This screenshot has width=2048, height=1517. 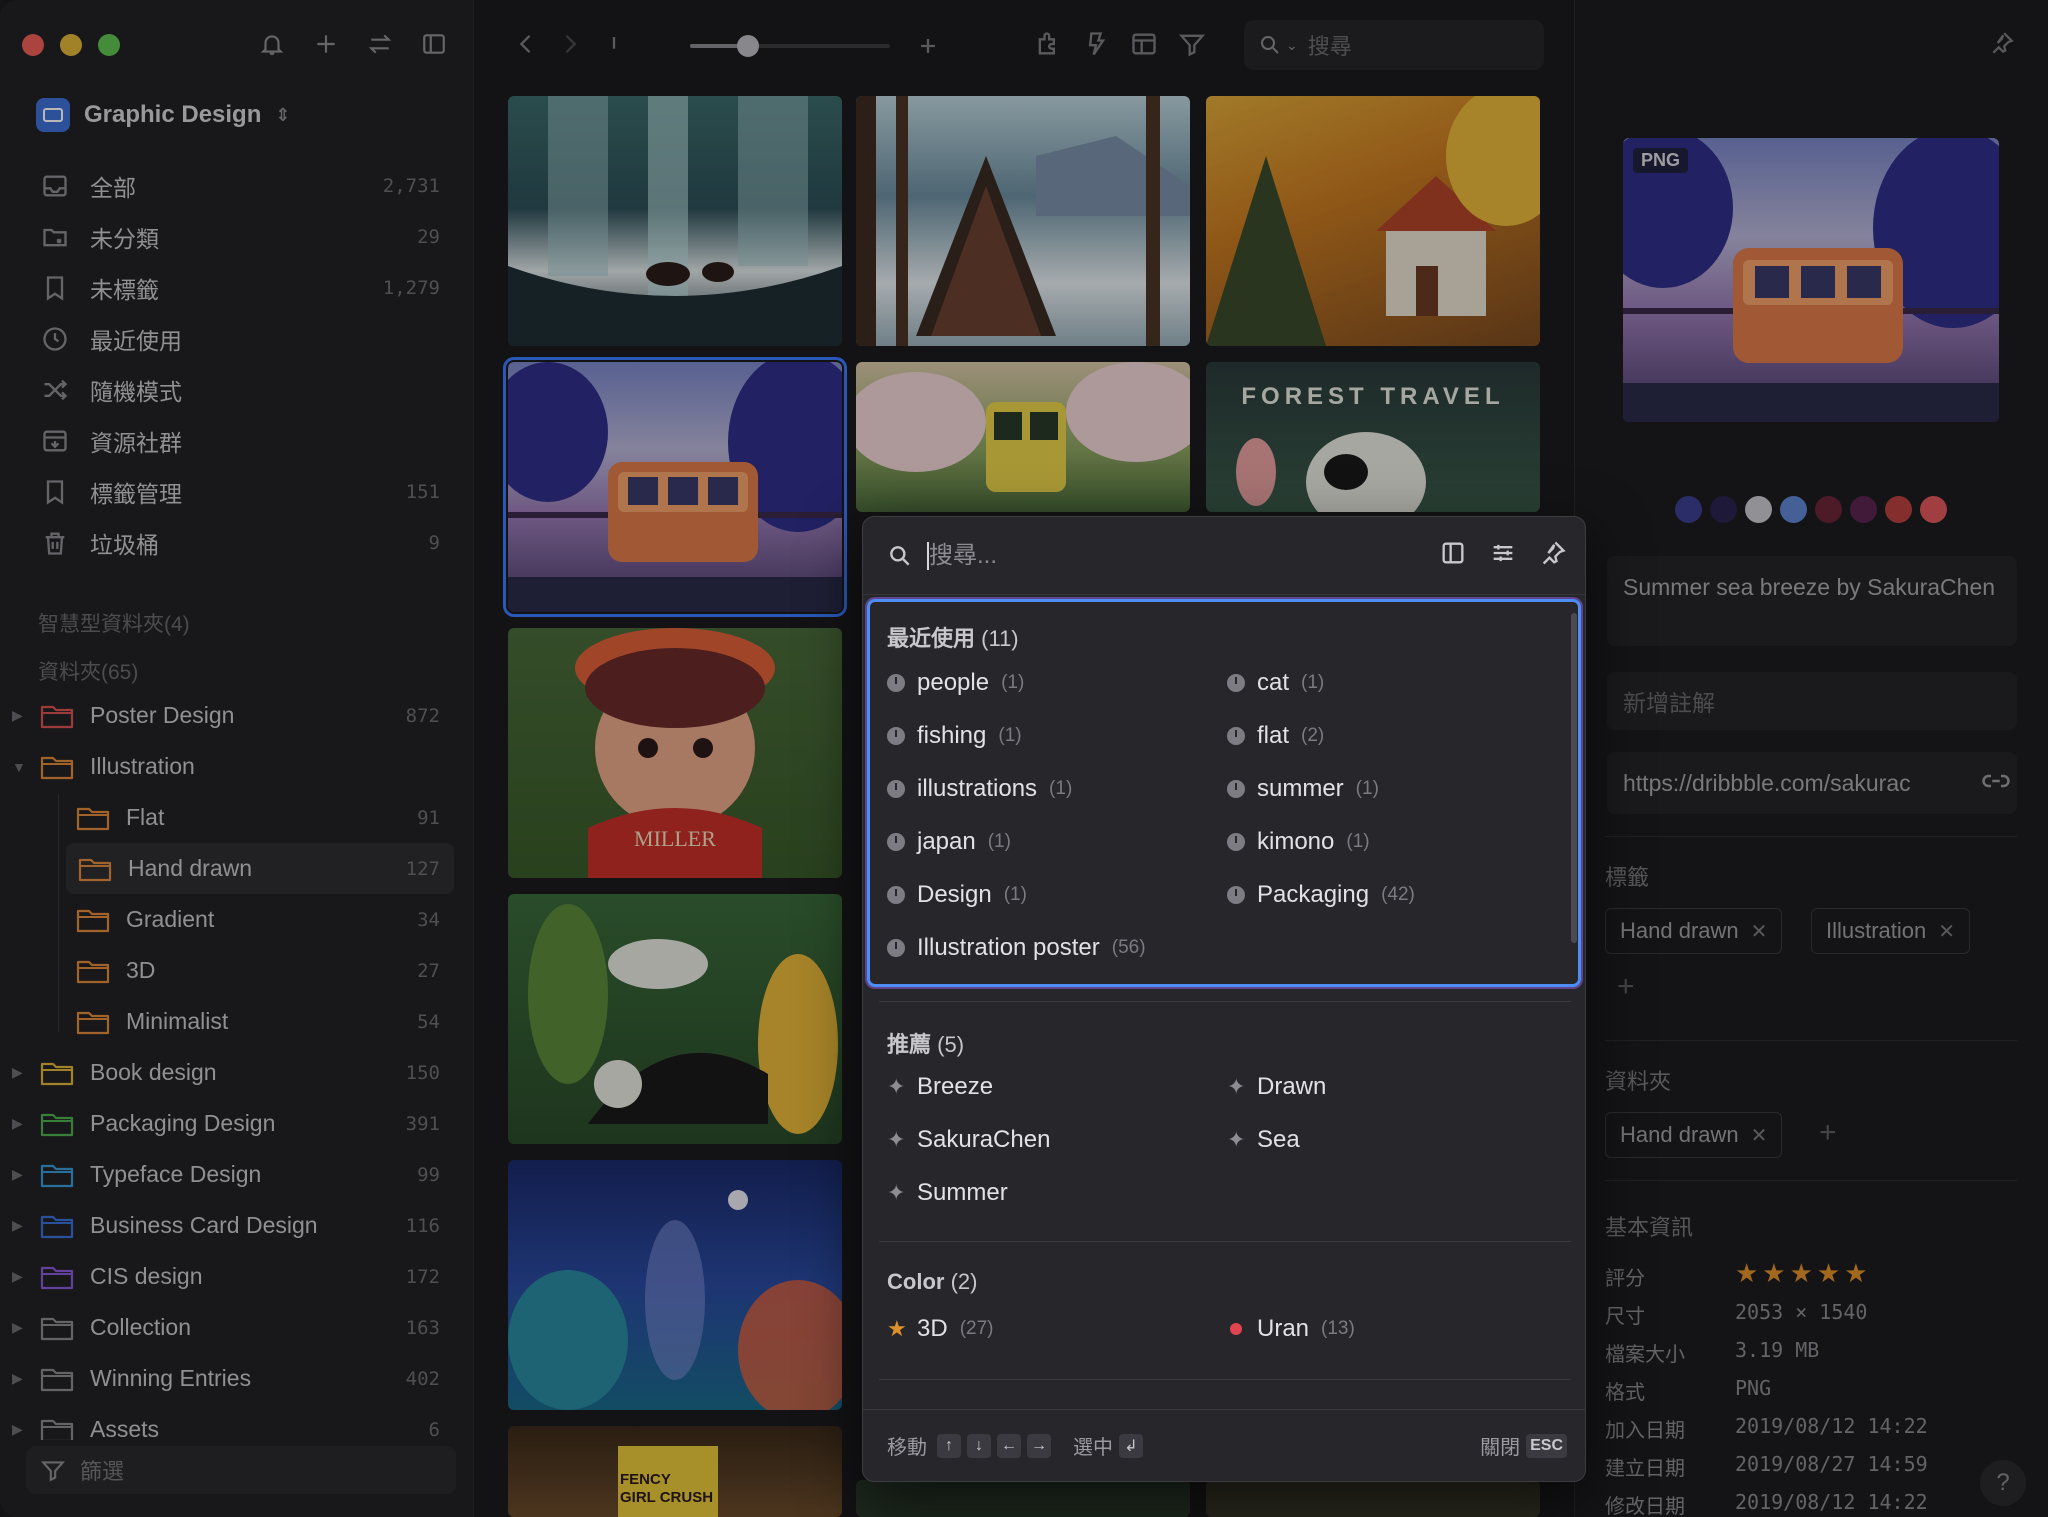 I want to click on tag-option: fishing (1), so click(x=954, y=736).